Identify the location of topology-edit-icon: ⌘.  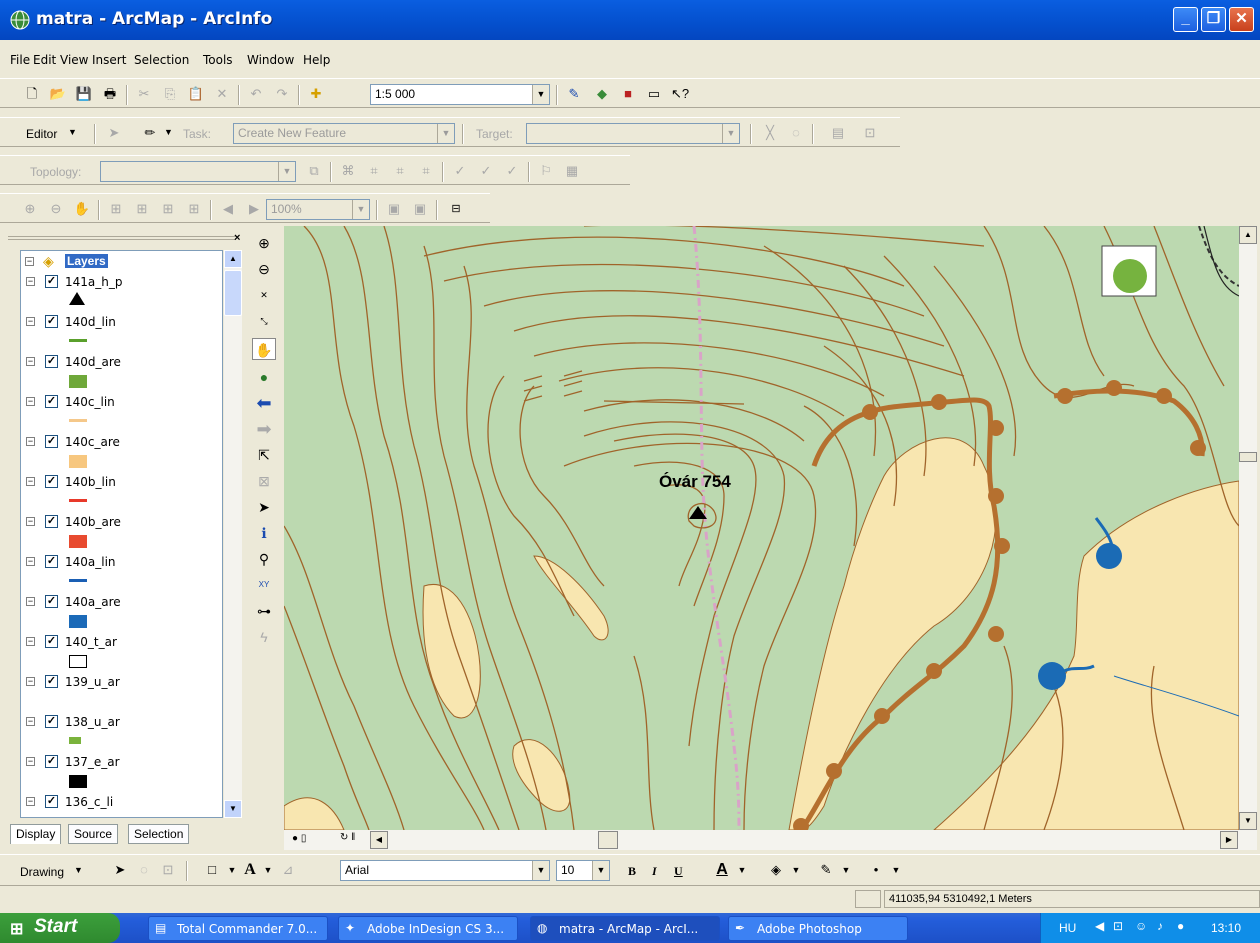
(348, 171).